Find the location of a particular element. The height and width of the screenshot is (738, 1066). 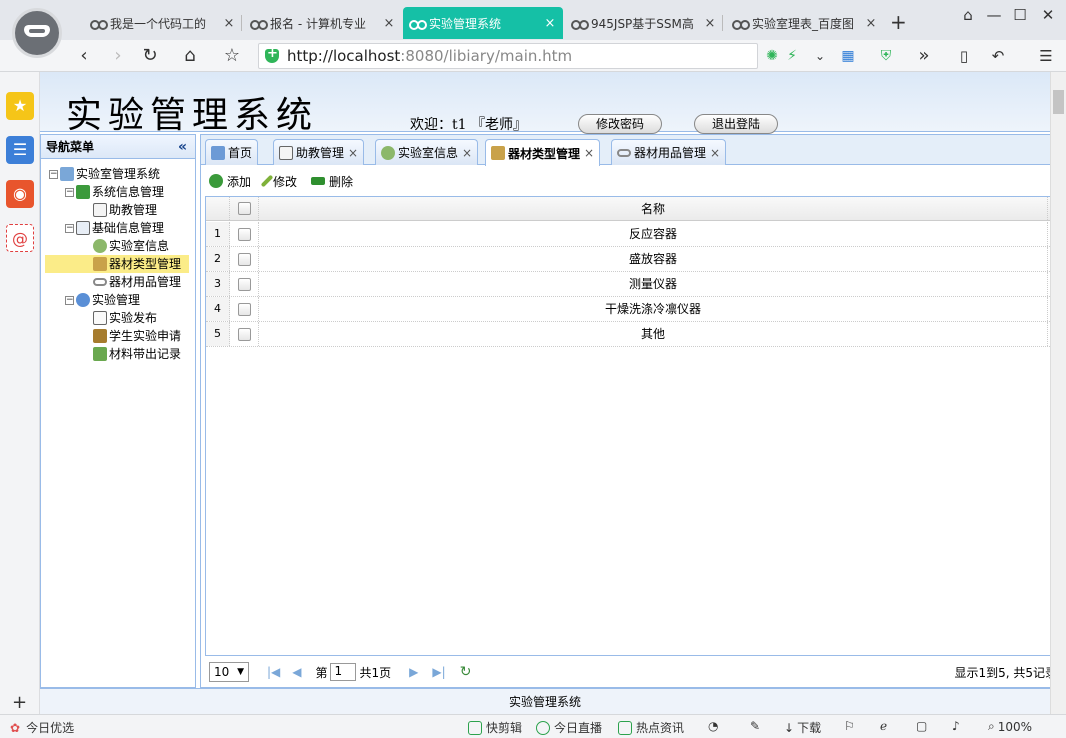

back-icon: ‹ is located at coordinates (84, 56).